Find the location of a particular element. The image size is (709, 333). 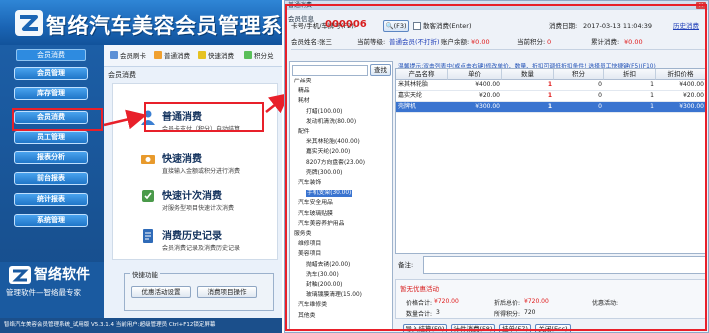

cash-icon is located at coordinates (148, 159).